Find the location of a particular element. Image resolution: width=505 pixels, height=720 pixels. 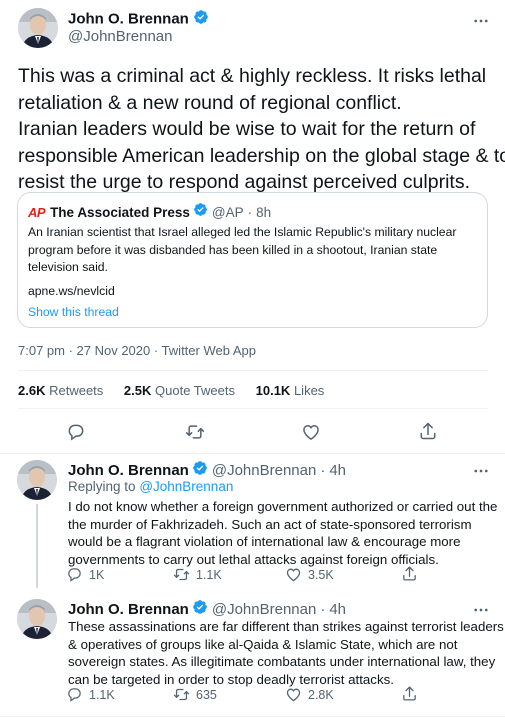

reply-button: 1.1K is located at coordinates (90, 694).